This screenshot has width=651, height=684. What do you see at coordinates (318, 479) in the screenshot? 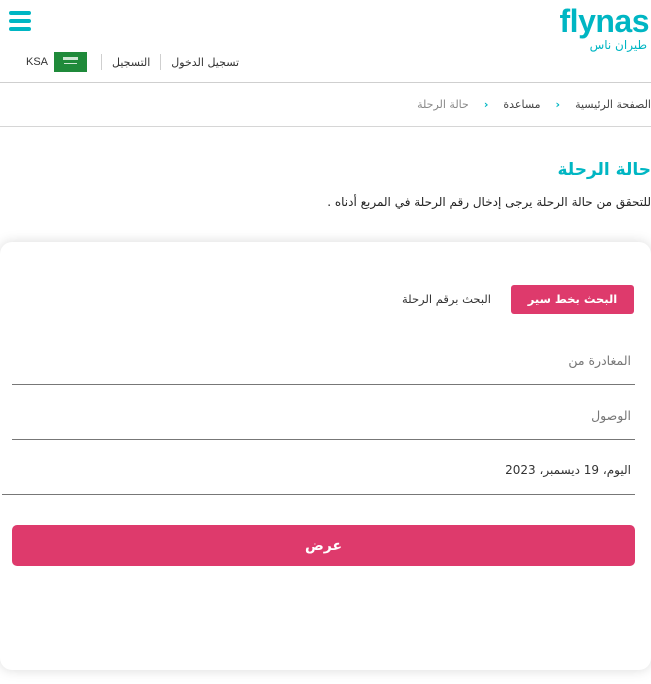
I see `date-field: اليوم، 19 ديسمبر، 2023` at bounding box center [318, 479].